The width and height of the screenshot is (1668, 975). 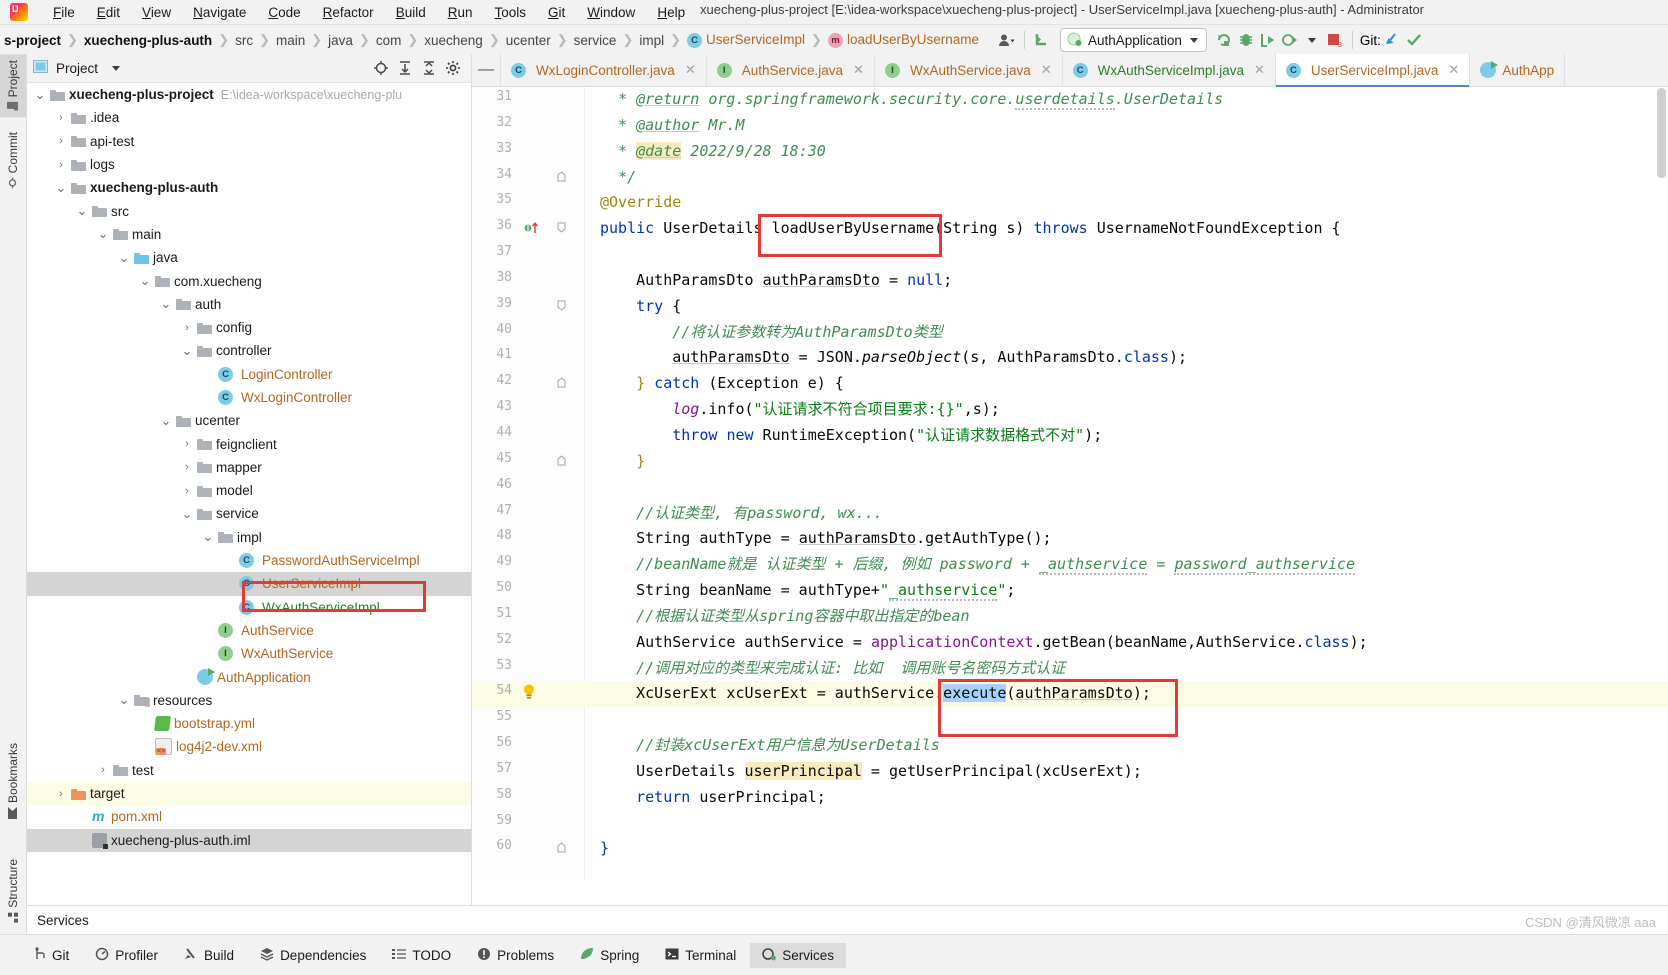 I want to click on breadcrumb-item-xuecheng: xuecheng, so click(x=453, y=40).